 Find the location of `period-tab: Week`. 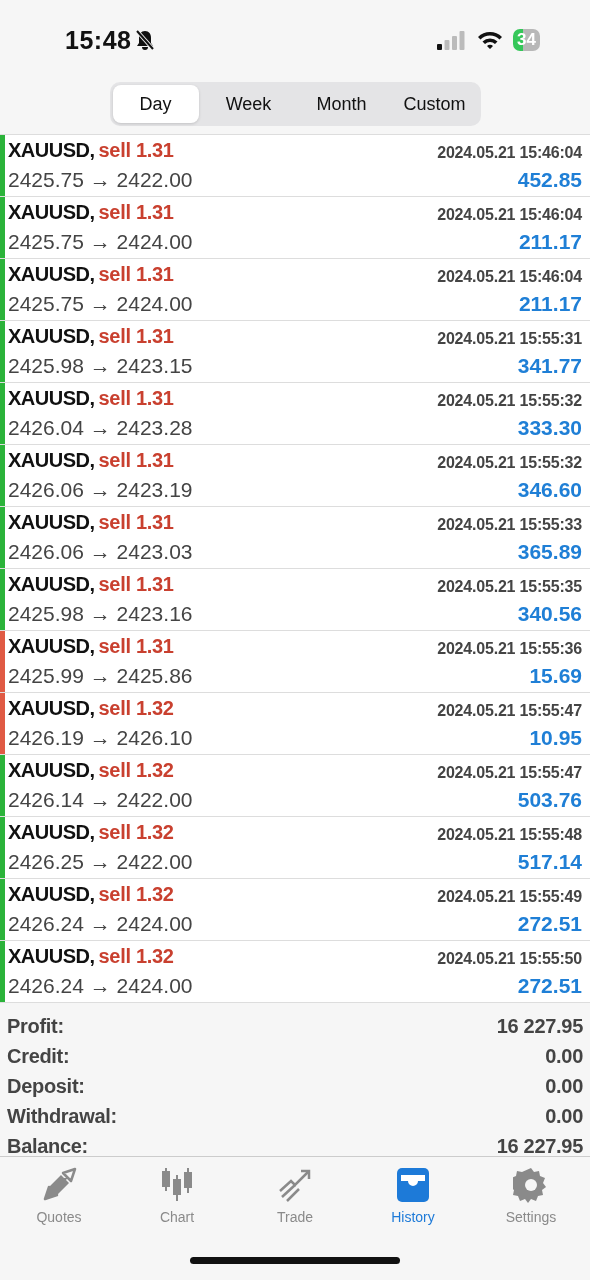

period-tab: Week is located at coordinates (248, 104).